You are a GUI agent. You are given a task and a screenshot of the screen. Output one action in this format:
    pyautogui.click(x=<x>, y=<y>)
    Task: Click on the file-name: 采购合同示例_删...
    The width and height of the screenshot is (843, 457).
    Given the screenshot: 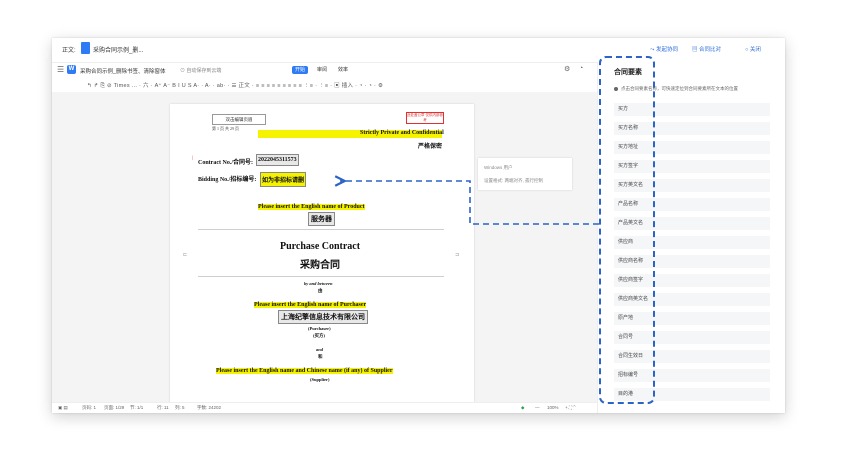 What is the action you would take?
    pyautogui.click(x=118, y=49)
    